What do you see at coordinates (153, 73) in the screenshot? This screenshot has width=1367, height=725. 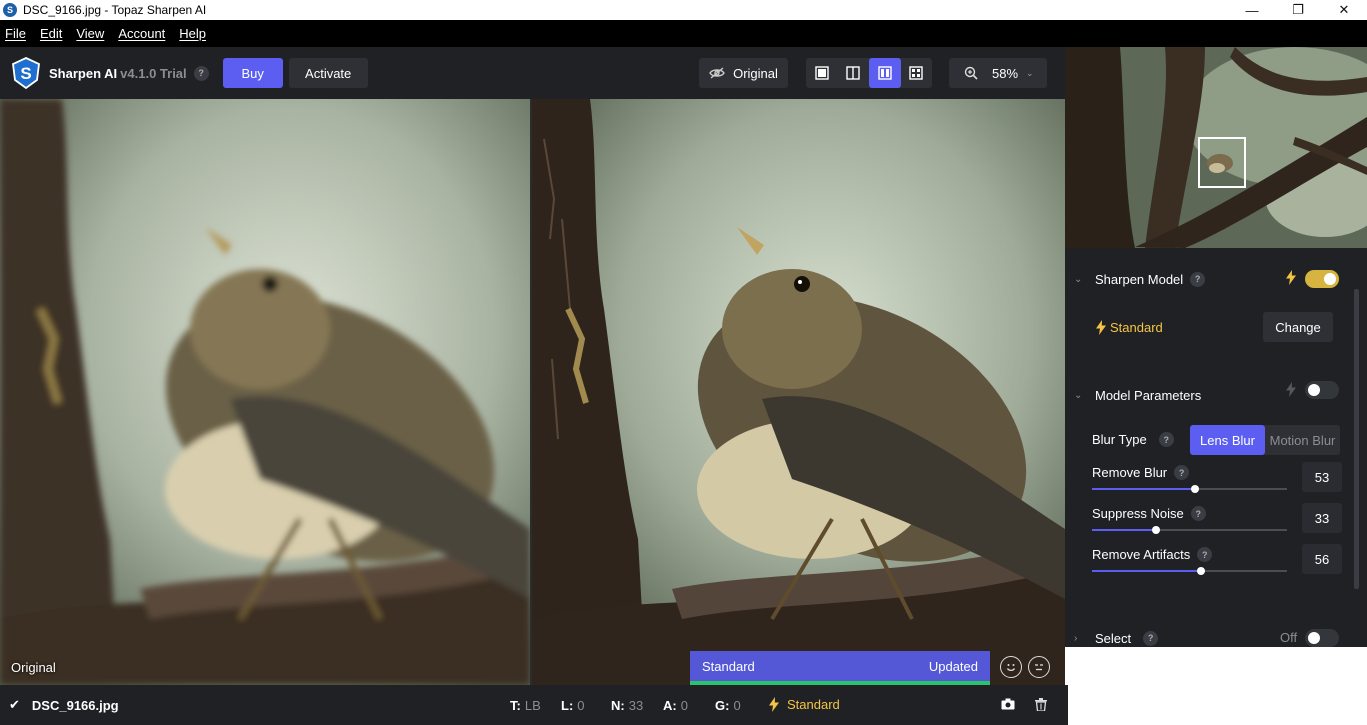 I see `app-version: v4.1.0 Trial` at bounding box center [153, 73].